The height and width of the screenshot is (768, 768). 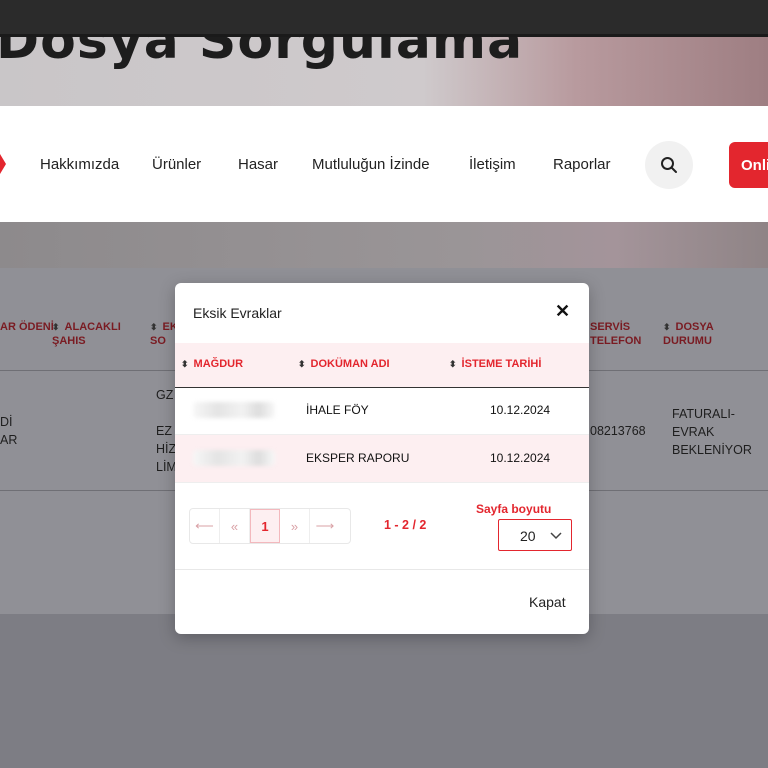 I want to click on chevron-down-icon, so click(x=556, y=536).